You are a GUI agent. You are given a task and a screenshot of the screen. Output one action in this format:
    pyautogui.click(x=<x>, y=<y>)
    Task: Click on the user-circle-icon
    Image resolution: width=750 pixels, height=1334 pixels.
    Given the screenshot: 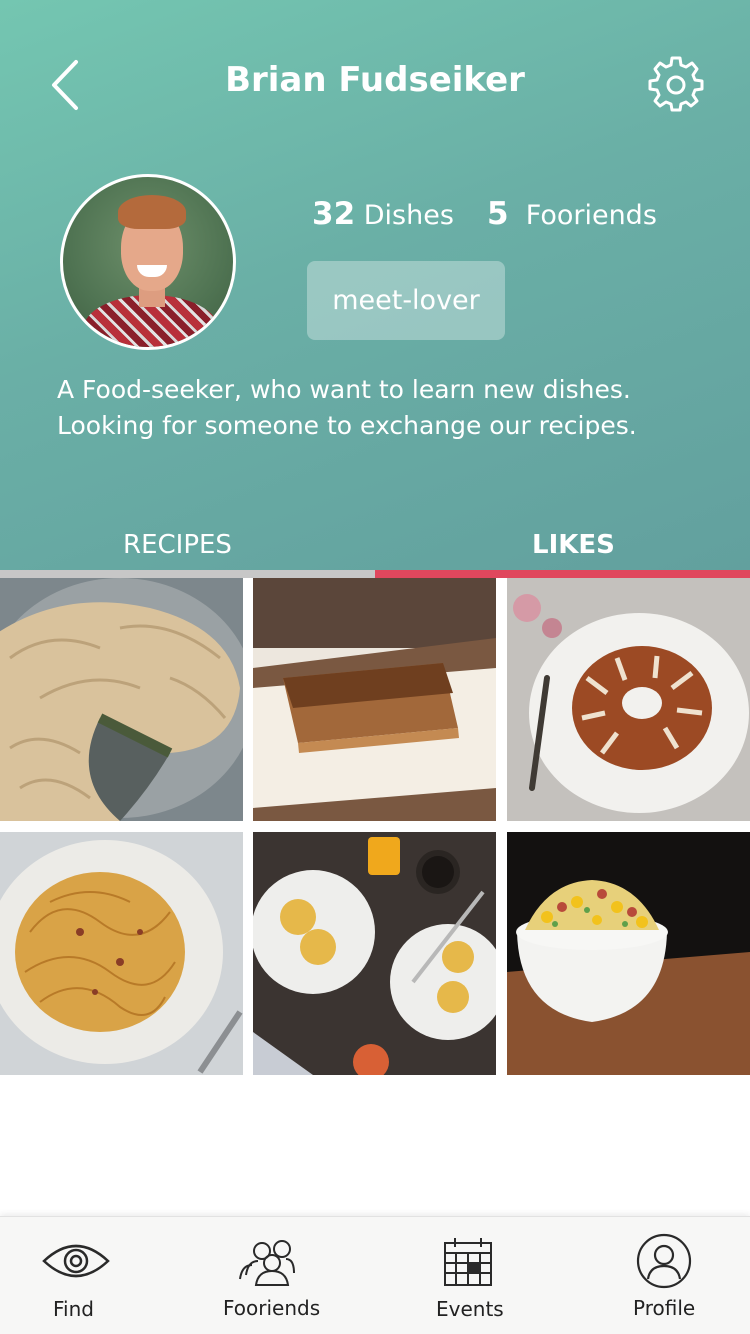 What is the action you would take?
    pyautogui.click(x=664, y=1261)
    